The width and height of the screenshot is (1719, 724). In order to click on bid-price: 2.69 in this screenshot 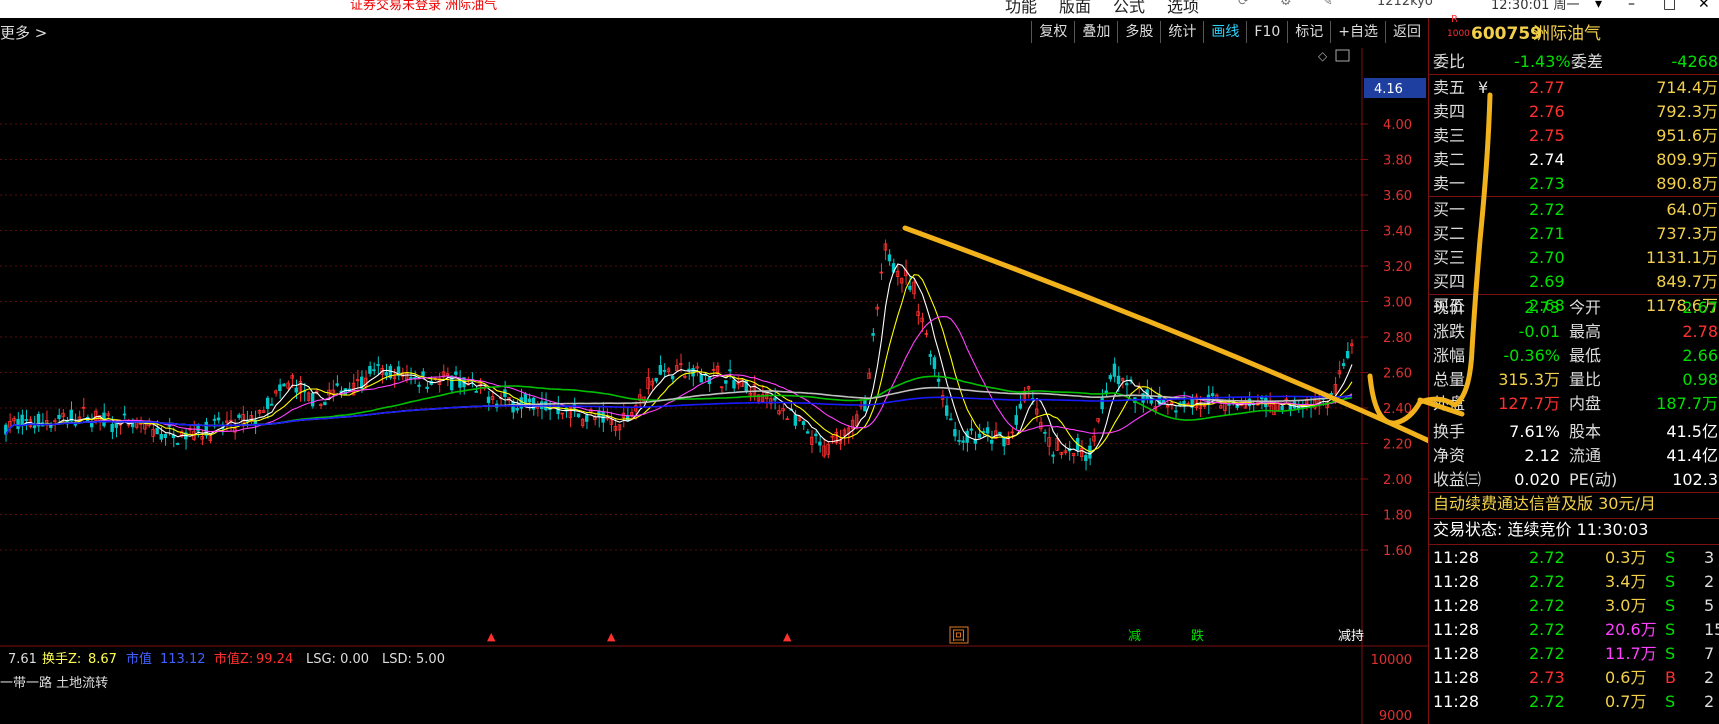, I will do `click(1547, 281)`.